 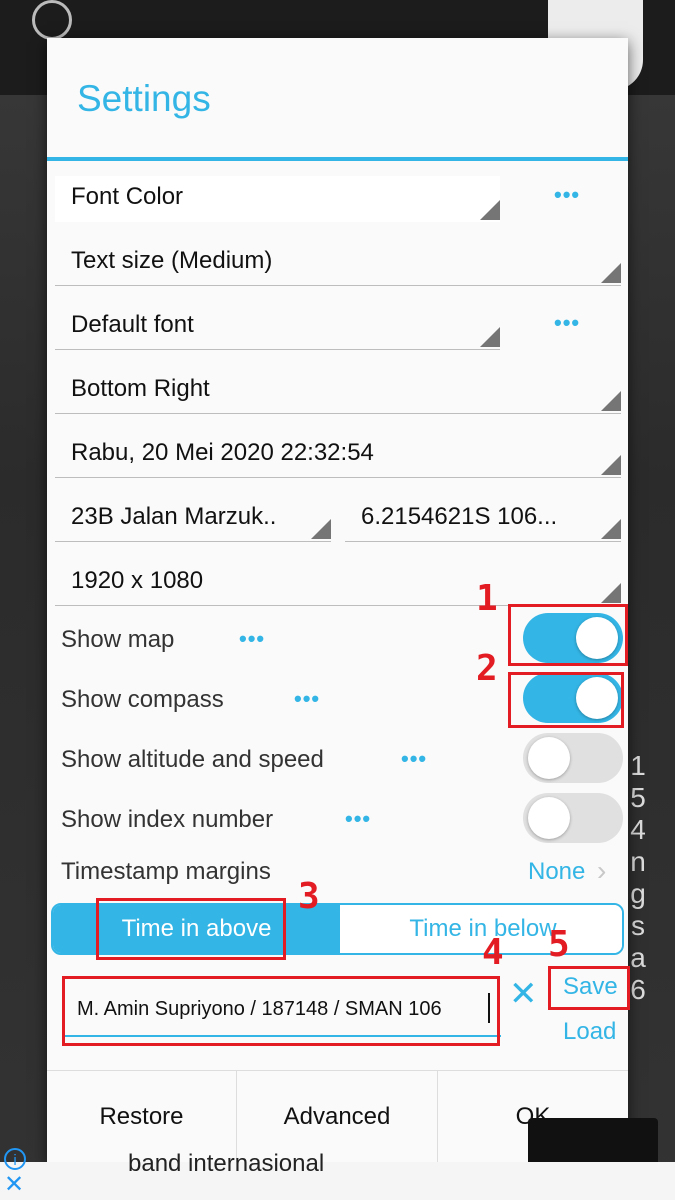 What do you see at coordinates (166, 871) in the screenshot?
I see `timestamp-margins-label: Timestamp margins` at bounding box center [166, 871].